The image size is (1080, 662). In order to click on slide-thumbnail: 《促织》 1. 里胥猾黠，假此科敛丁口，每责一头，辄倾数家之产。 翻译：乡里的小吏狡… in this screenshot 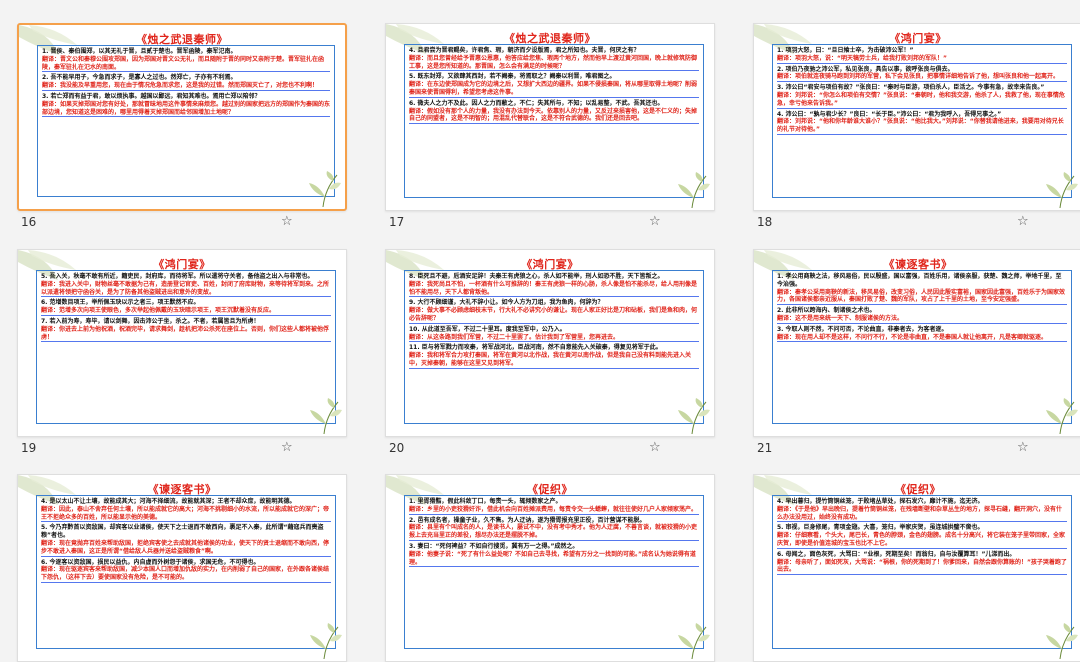, I will do `click(550, 568)`.